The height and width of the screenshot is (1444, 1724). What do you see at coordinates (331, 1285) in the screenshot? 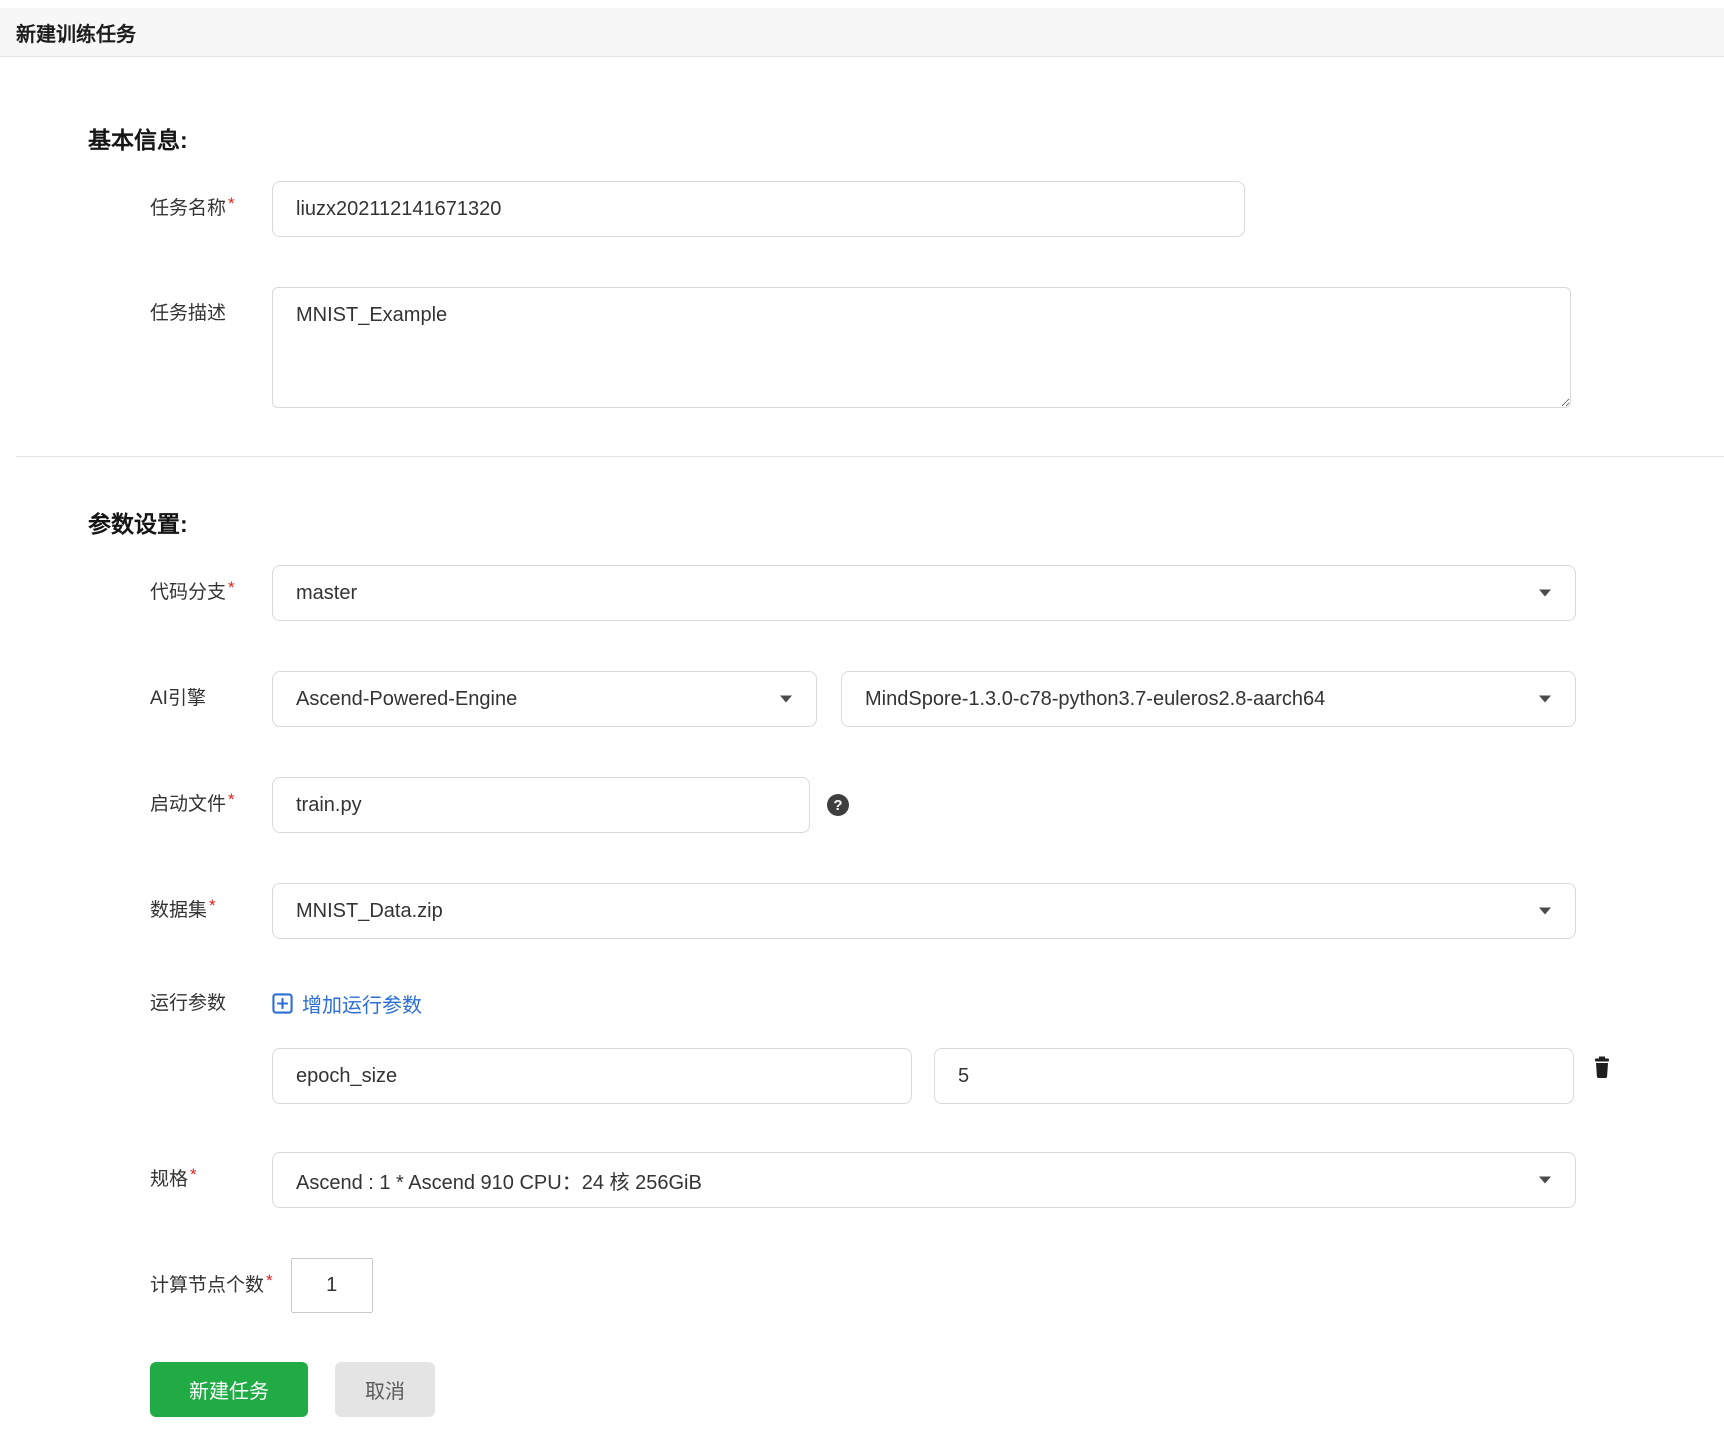
I see `node-count-input` at bounding box center [331, 1285].